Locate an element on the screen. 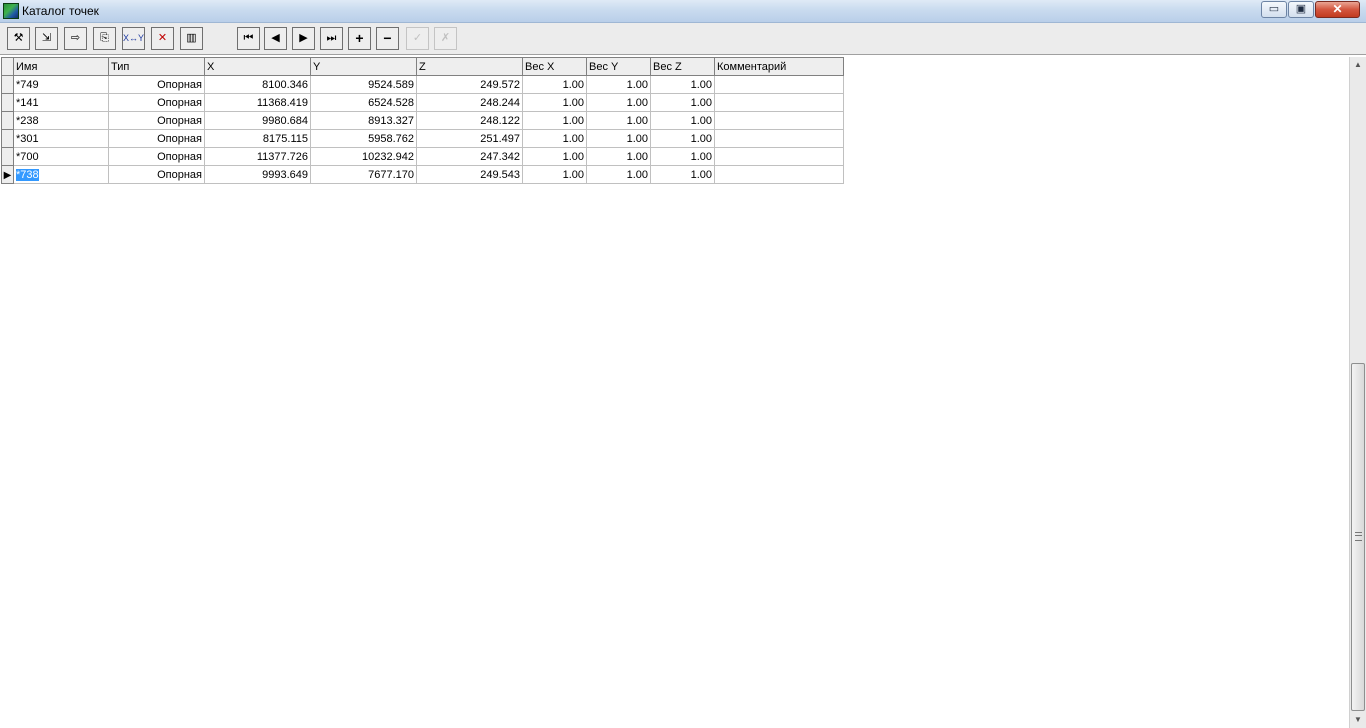 This screenshot has height=728, width=1366. copy-button: ⎘ is located at coordinates (104, 38).